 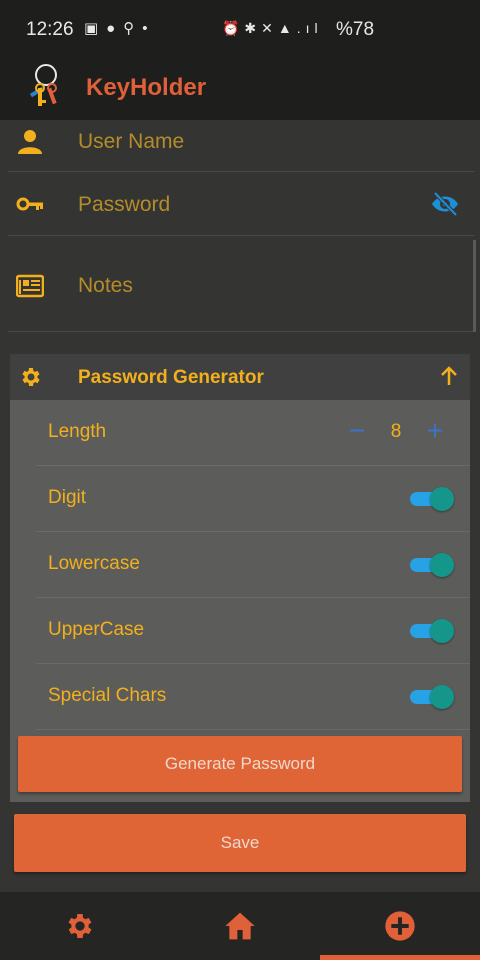 What do you see at coordinates (432, 631) in the screenshot?
I see `uppercase-toggle` at bounding box center [432, 631].